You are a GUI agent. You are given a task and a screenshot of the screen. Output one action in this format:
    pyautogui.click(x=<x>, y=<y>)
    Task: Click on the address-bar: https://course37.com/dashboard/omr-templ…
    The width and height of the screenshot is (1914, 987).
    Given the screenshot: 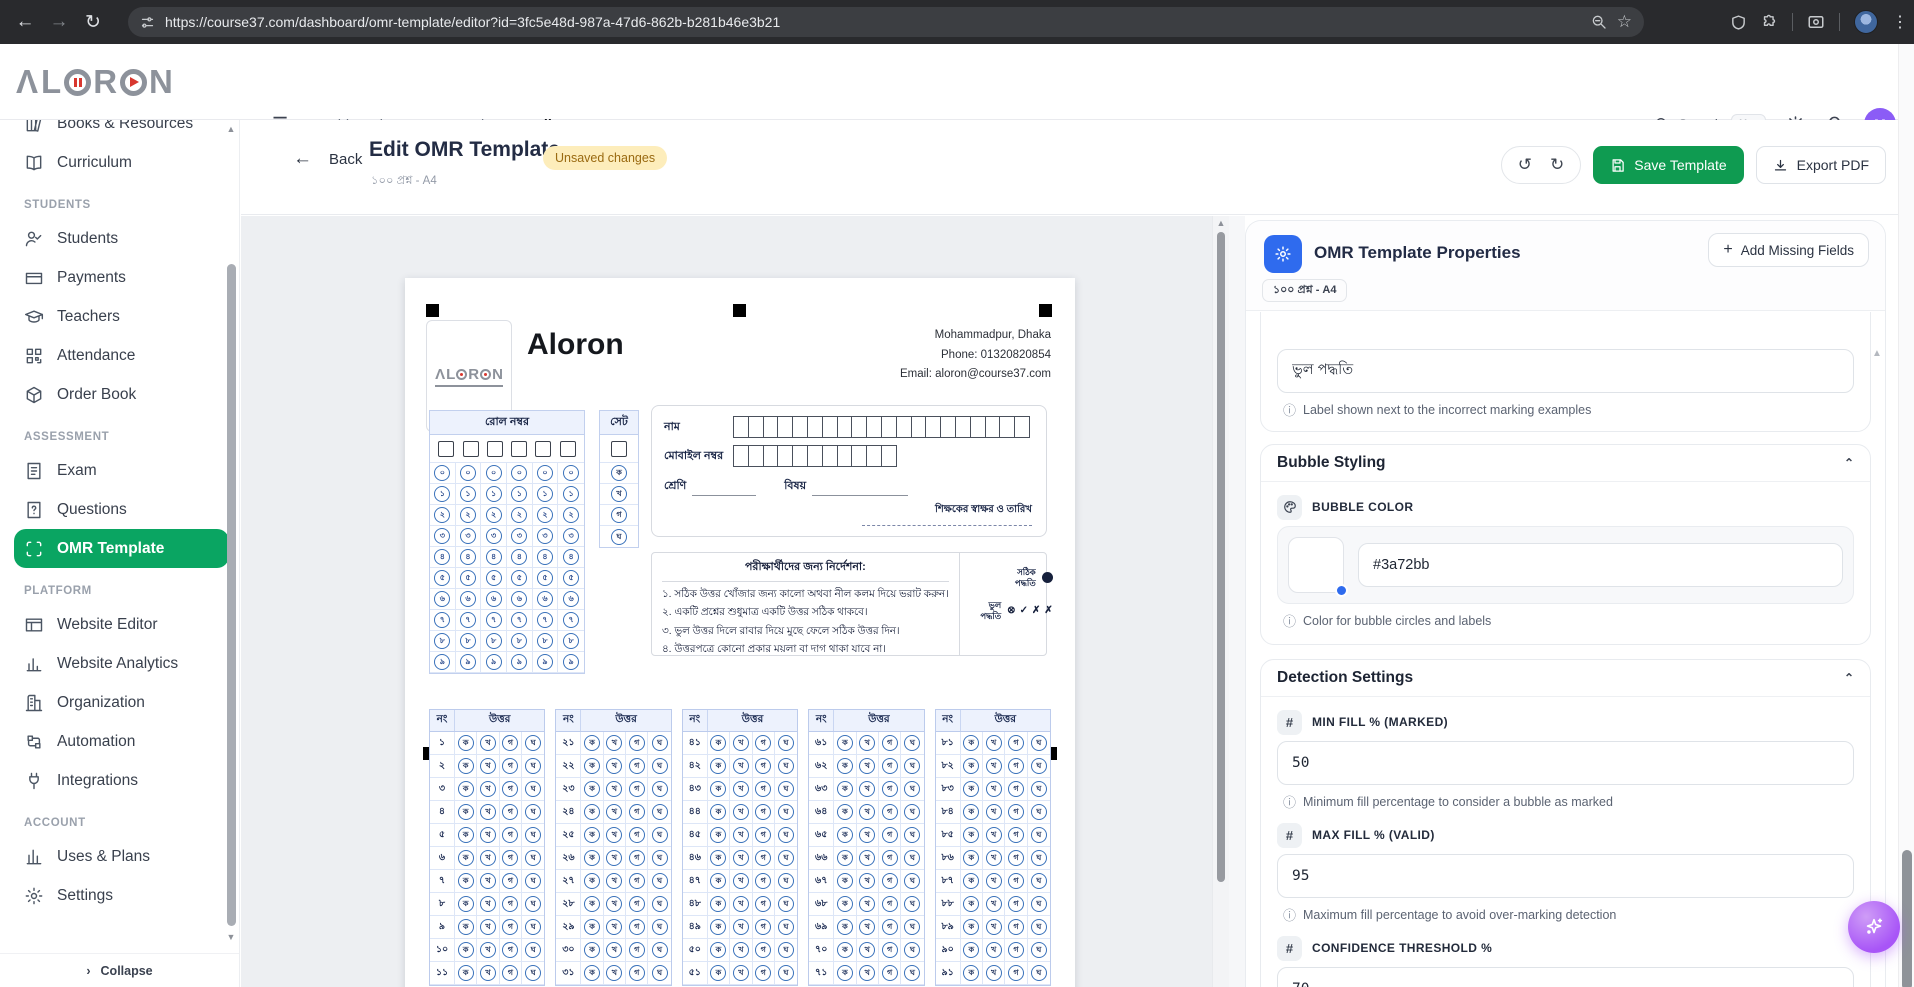 What is the action you would take?
    pyautogui.click(x=886, y=22)
    